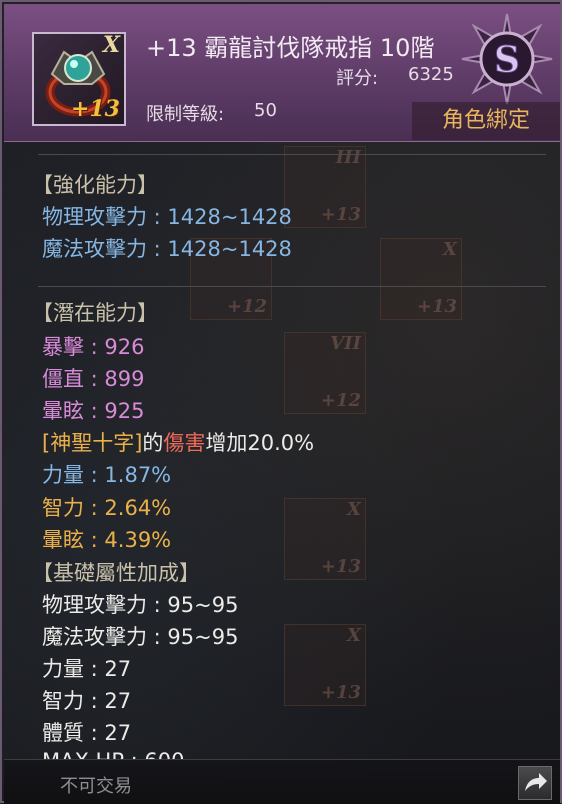 The image size is (562, 804). What do you see at coordinates (92, 443) in the screenshot?
I see `skill-name: 神聖十字` at bounding box center [92, 443].